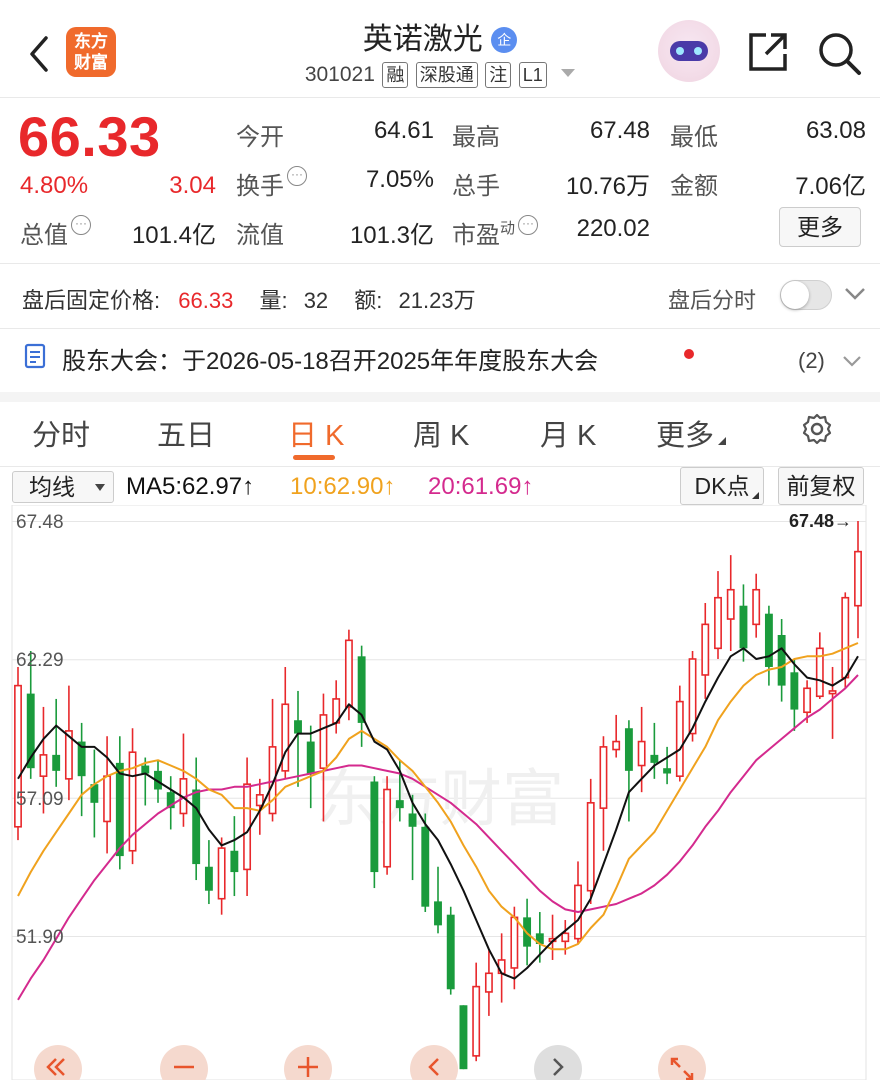 The height and width of the screenshot is (1080, 880). What do you see at coordinates (186, 433) in the screenshot?
I see `tab-five-day: 五日` at bounding box center [186, 433].